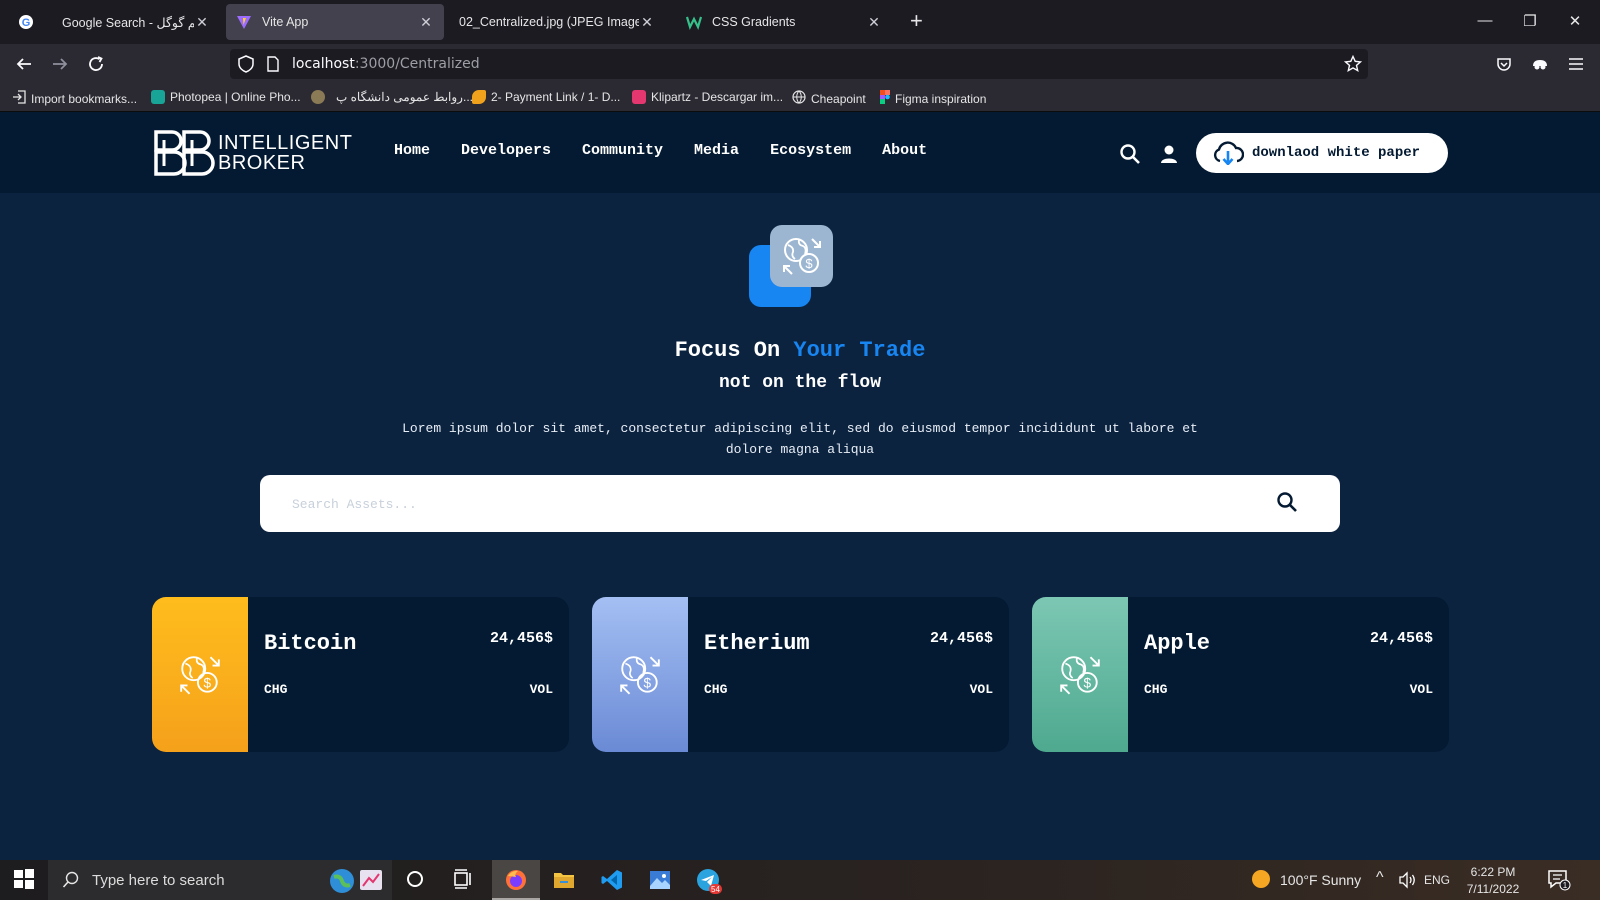  Describe the element at coordinates (810, 150) in the screenshot. I see `nav-ecosystem: Ecosystem` at that location.